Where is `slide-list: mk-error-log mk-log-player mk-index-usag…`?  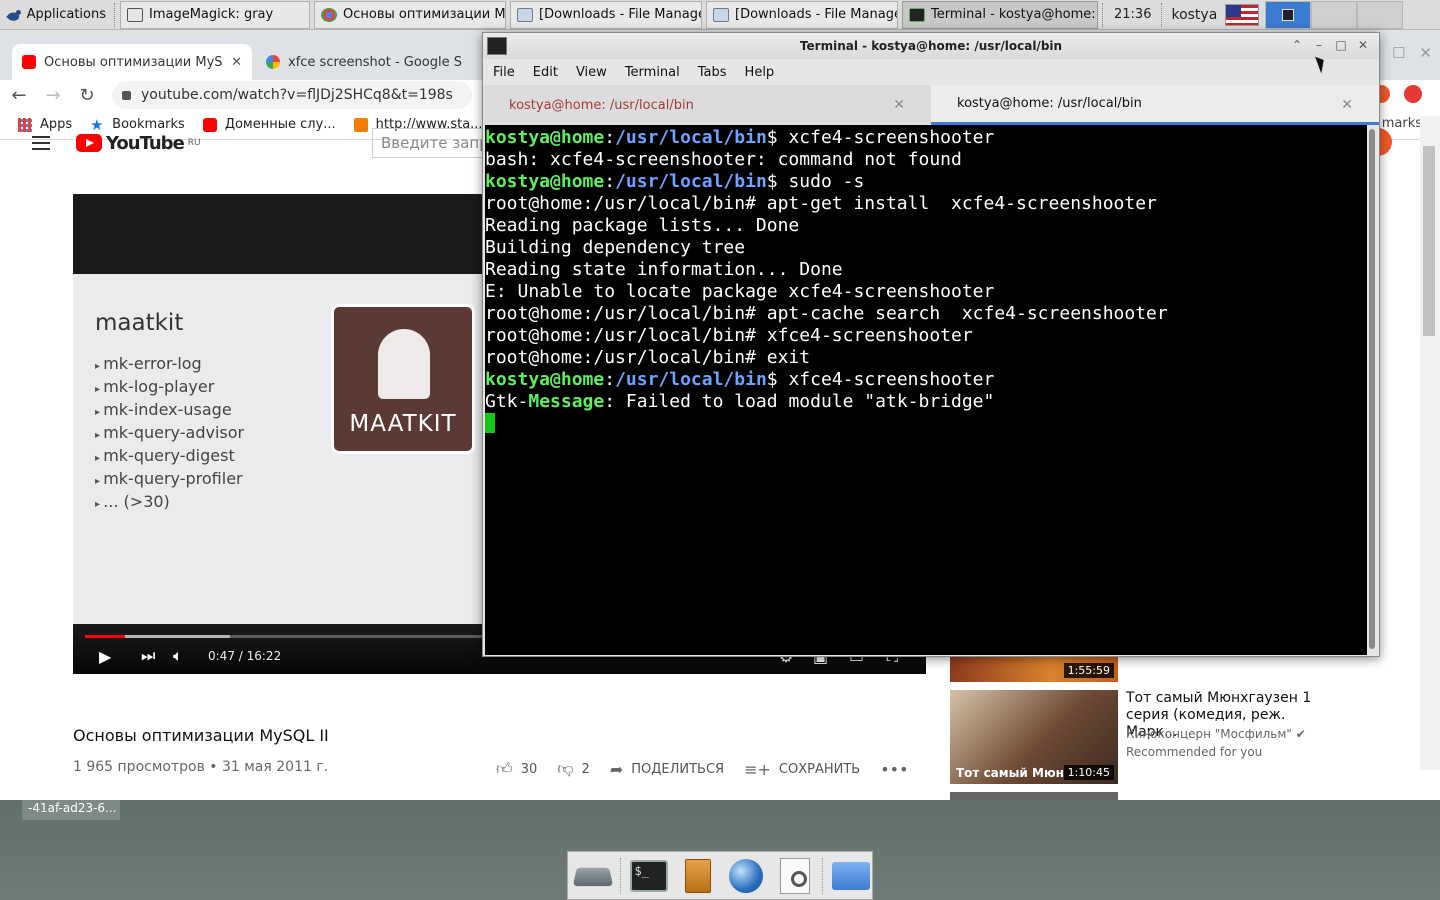
slide-list: mk-error-log mk-log-player mk-index-usag… is located at coordinates (169, 434).